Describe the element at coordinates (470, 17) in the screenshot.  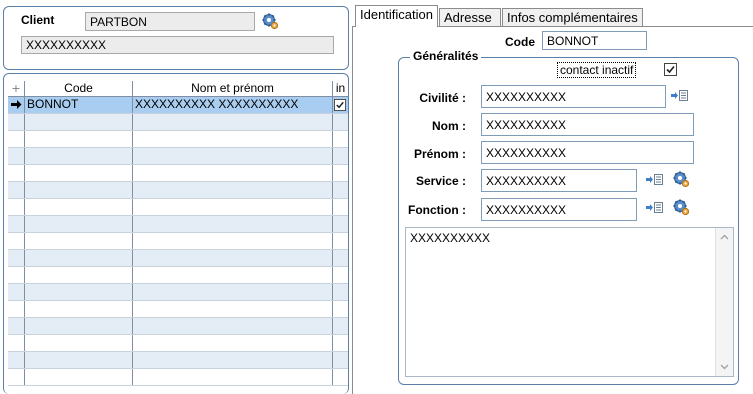
I see `tab-adresse: Adresse` at that location.